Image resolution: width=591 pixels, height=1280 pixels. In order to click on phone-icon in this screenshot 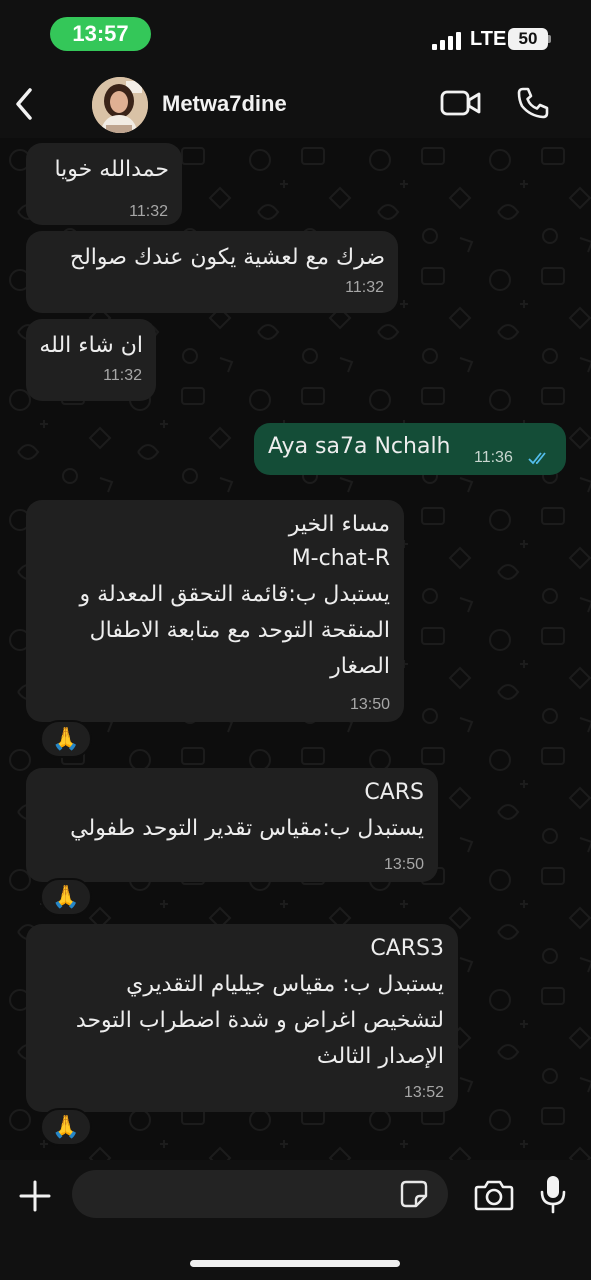, I will do `click(533, 103)`.